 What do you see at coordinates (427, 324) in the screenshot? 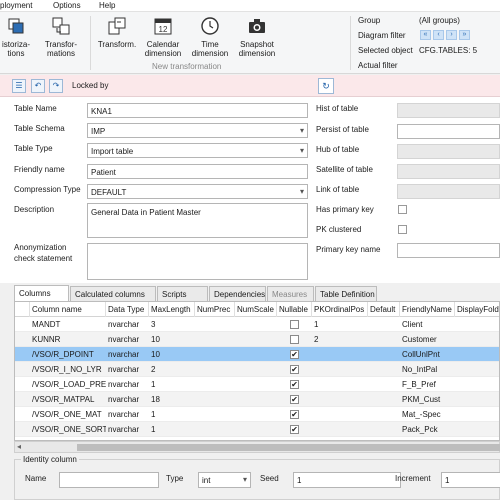
I see `cell-friendly: Client` at bounding box center [427, 324].